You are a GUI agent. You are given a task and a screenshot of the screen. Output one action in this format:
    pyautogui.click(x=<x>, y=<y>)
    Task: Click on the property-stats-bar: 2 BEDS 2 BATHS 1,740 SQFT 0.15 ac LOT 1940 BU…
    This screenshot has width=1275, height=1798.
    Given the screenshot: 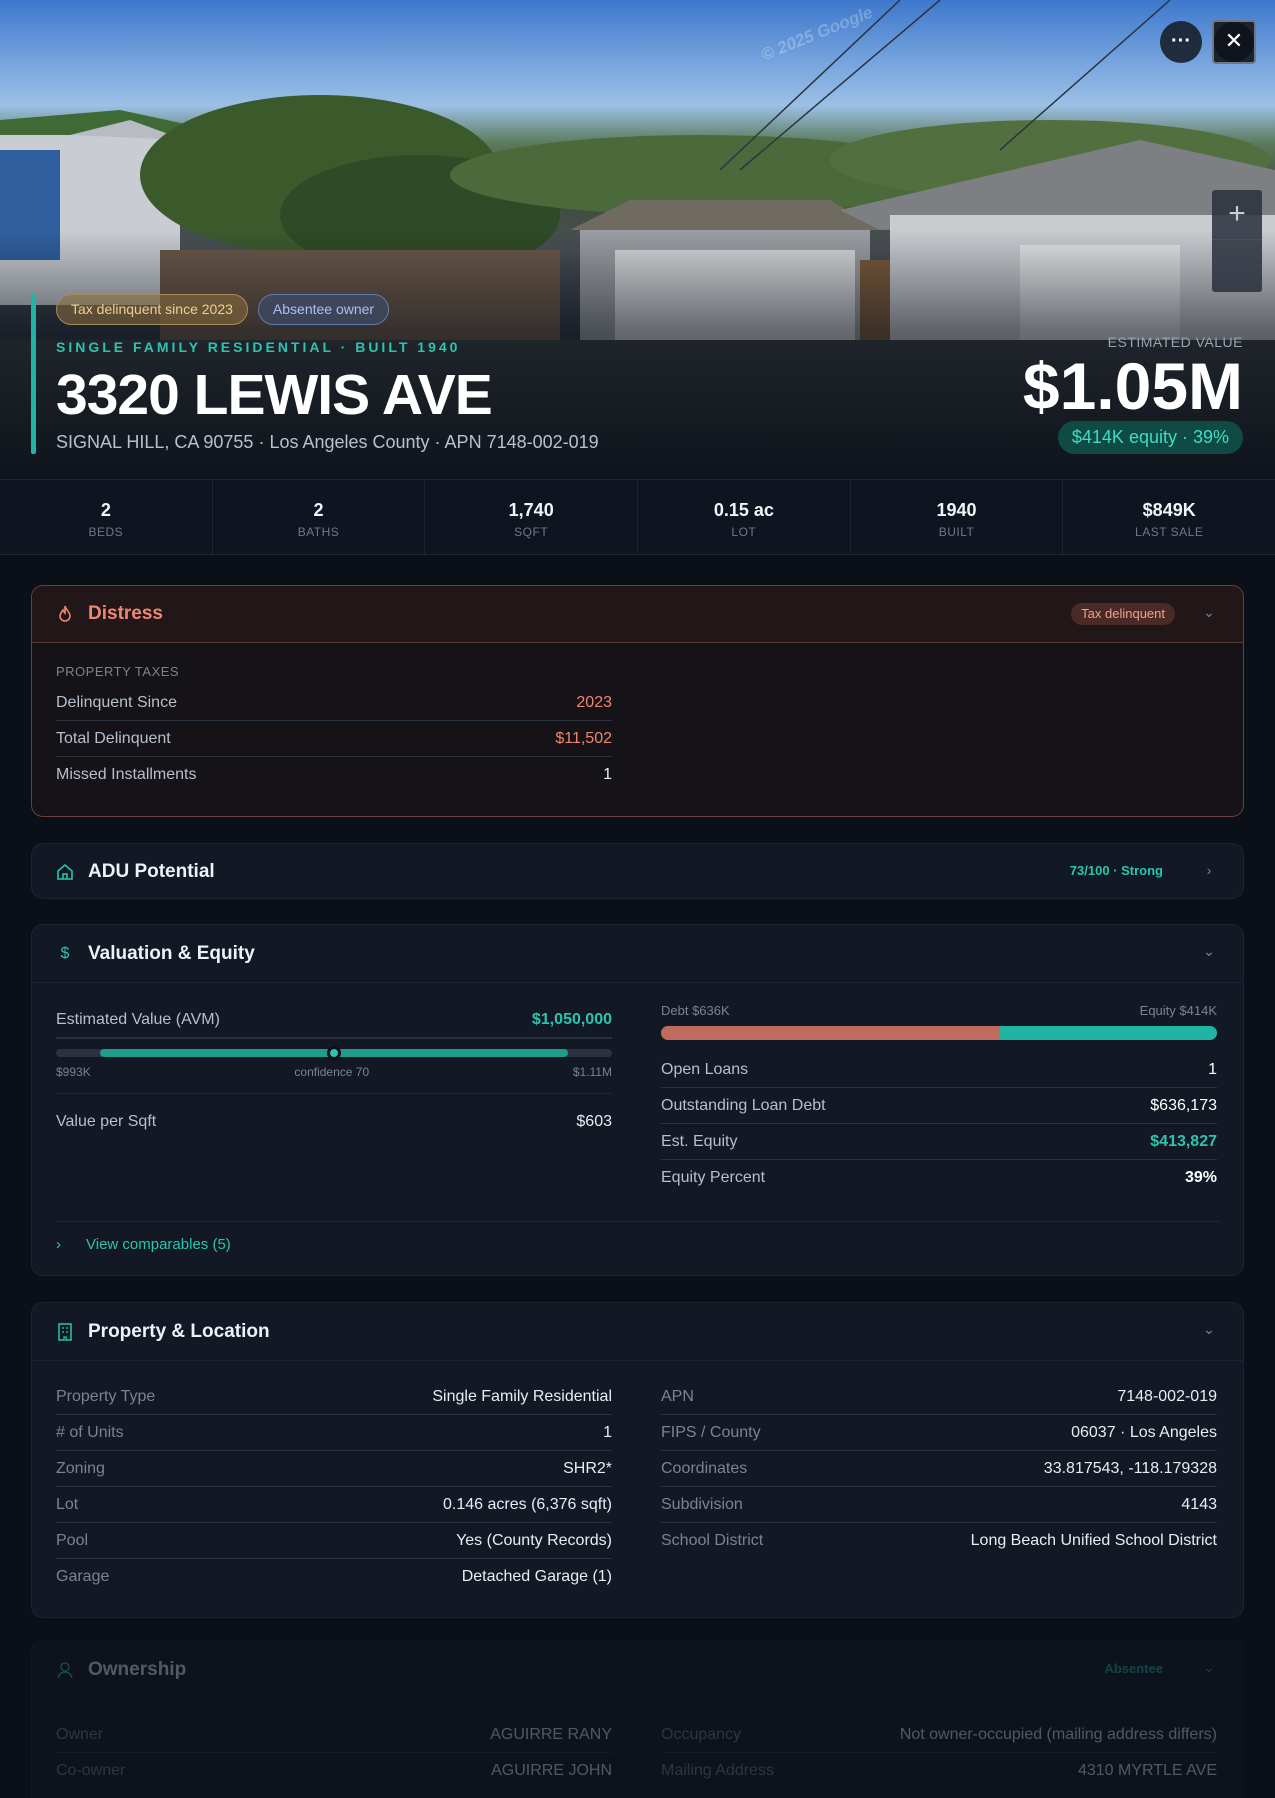 What is the action you would take?
    pyautogui.click(x=637, y=517)
    